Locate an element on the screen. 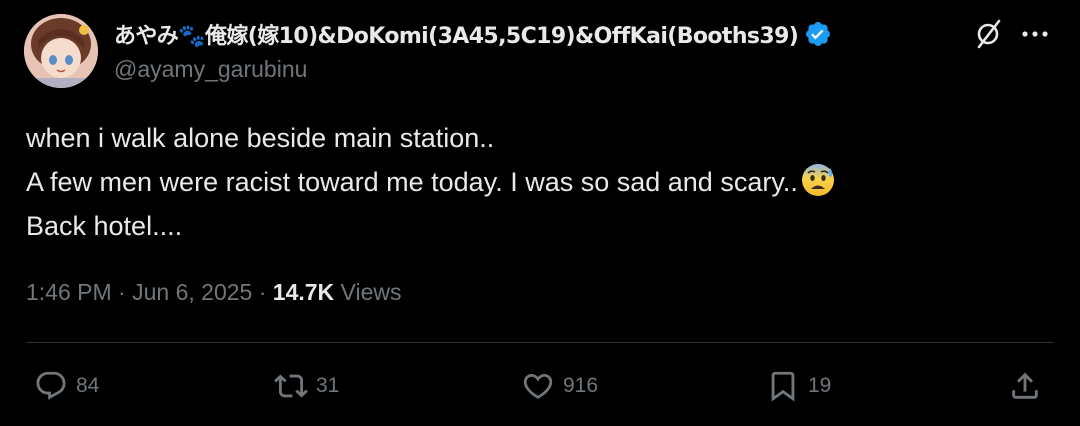 The image size is (1080, 426). grok-icon is located at coordinates (988, 34).